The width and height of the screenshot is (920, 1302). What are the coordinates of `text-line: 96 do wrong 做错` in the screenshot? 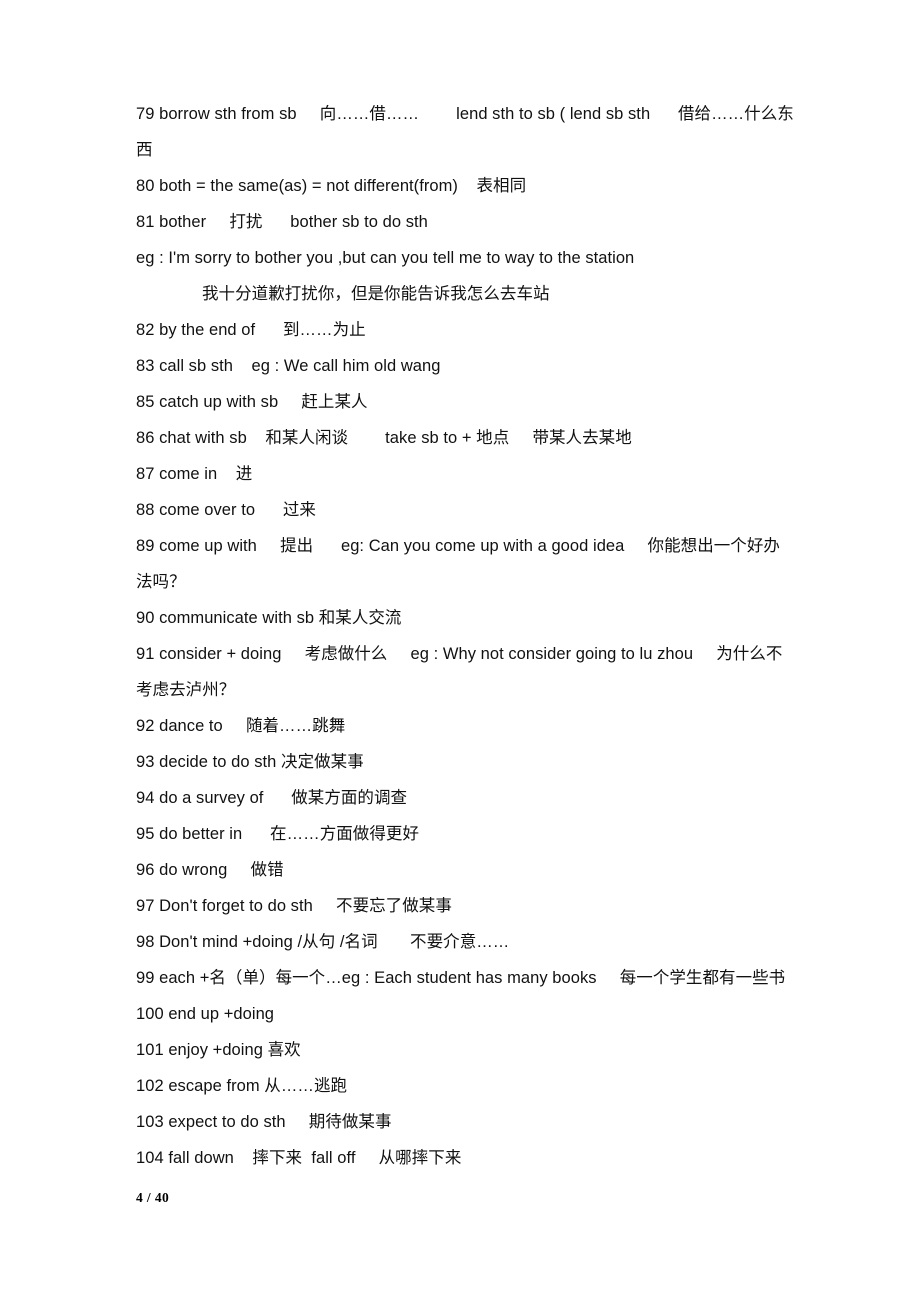 It's located at (210, 870).